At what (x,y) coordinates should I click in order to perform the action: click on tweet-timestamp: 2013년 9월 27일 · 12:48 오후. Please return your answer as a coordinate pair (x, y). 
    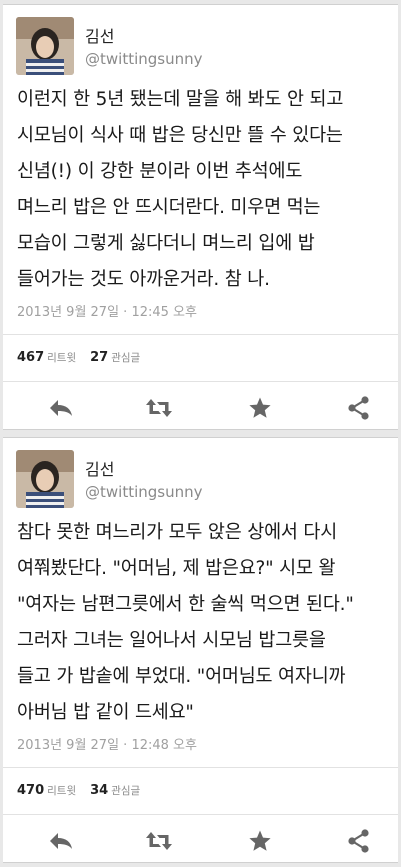
    Looking at the image, I should click on (107, 745).